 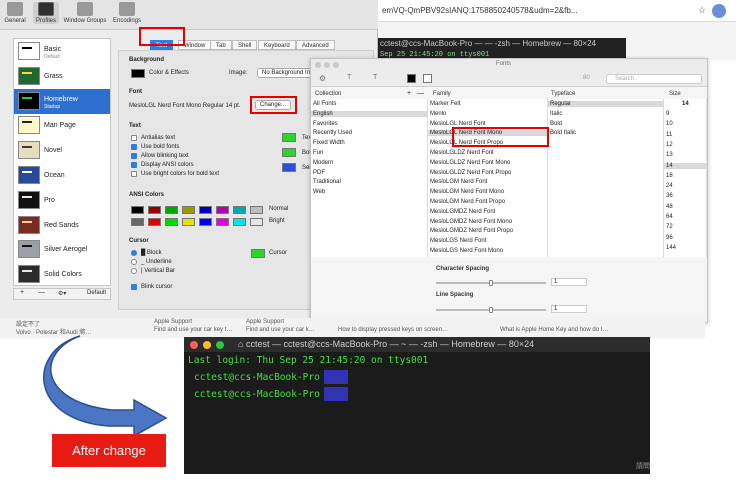 What do you see at coordinates (207, 345) in the screenshot?
I see `terminal-minimize-icon` at bounding box center [207, 345].